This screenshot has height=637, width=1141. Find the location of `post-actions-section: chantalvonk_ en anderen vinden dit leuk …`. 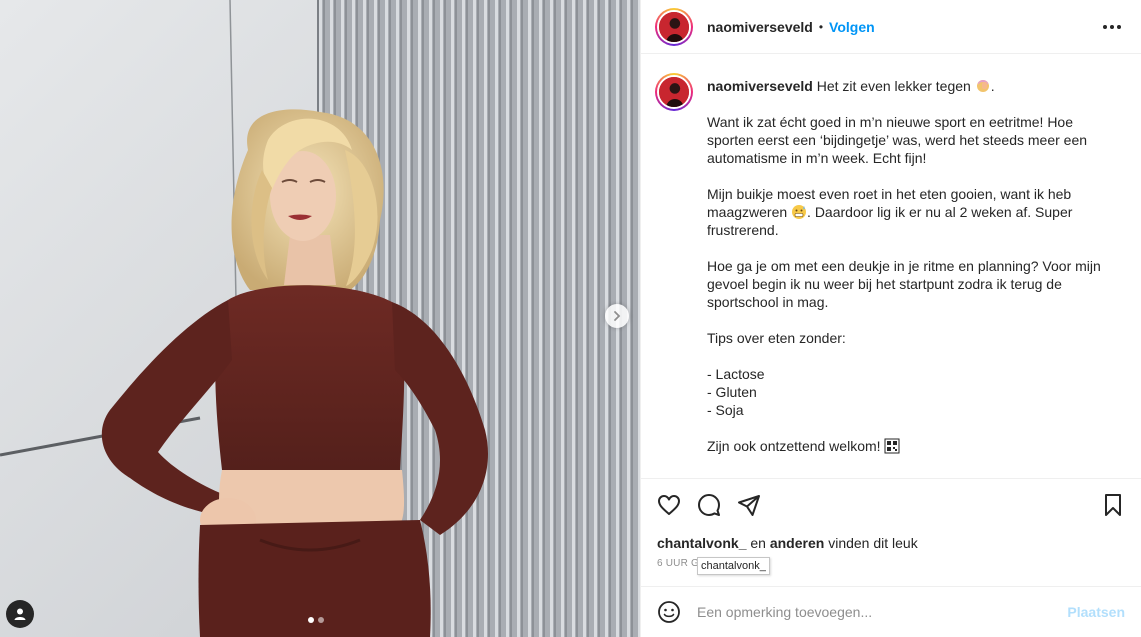

post-actions-section: chantalvonk_ en anderen vinden dit leuk … is located at coordinates (891, 526).